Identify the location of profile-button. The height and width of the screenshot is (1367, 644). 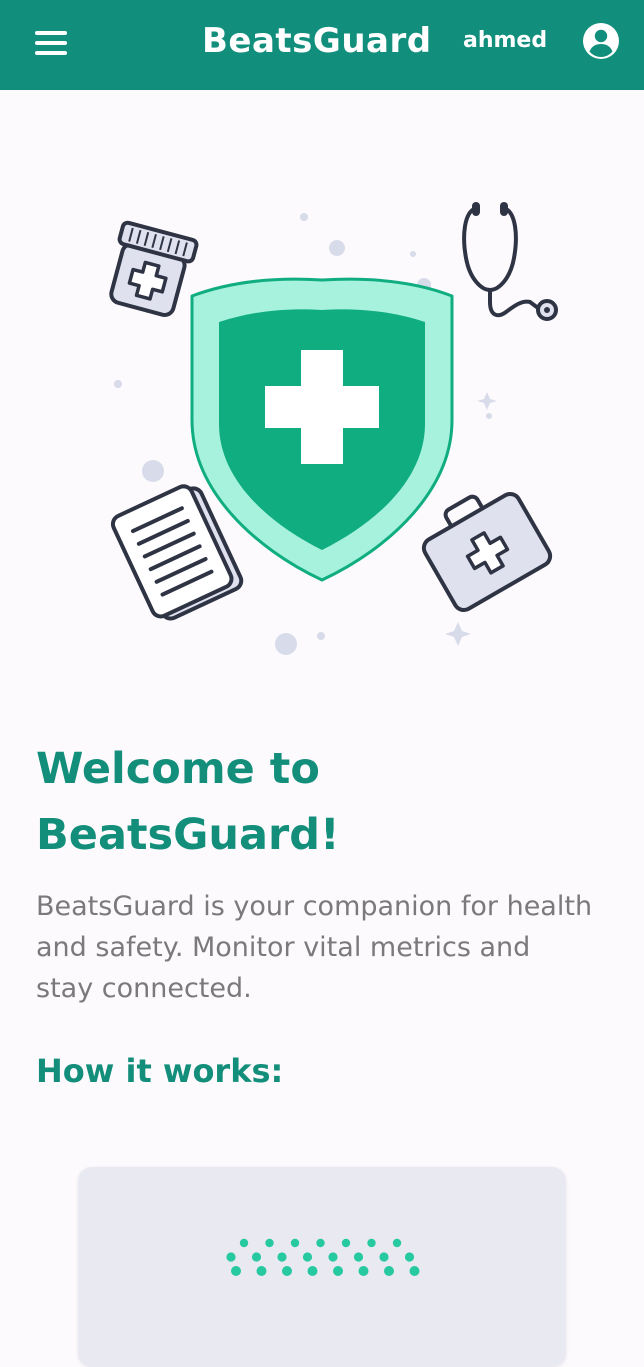
(601, 41).